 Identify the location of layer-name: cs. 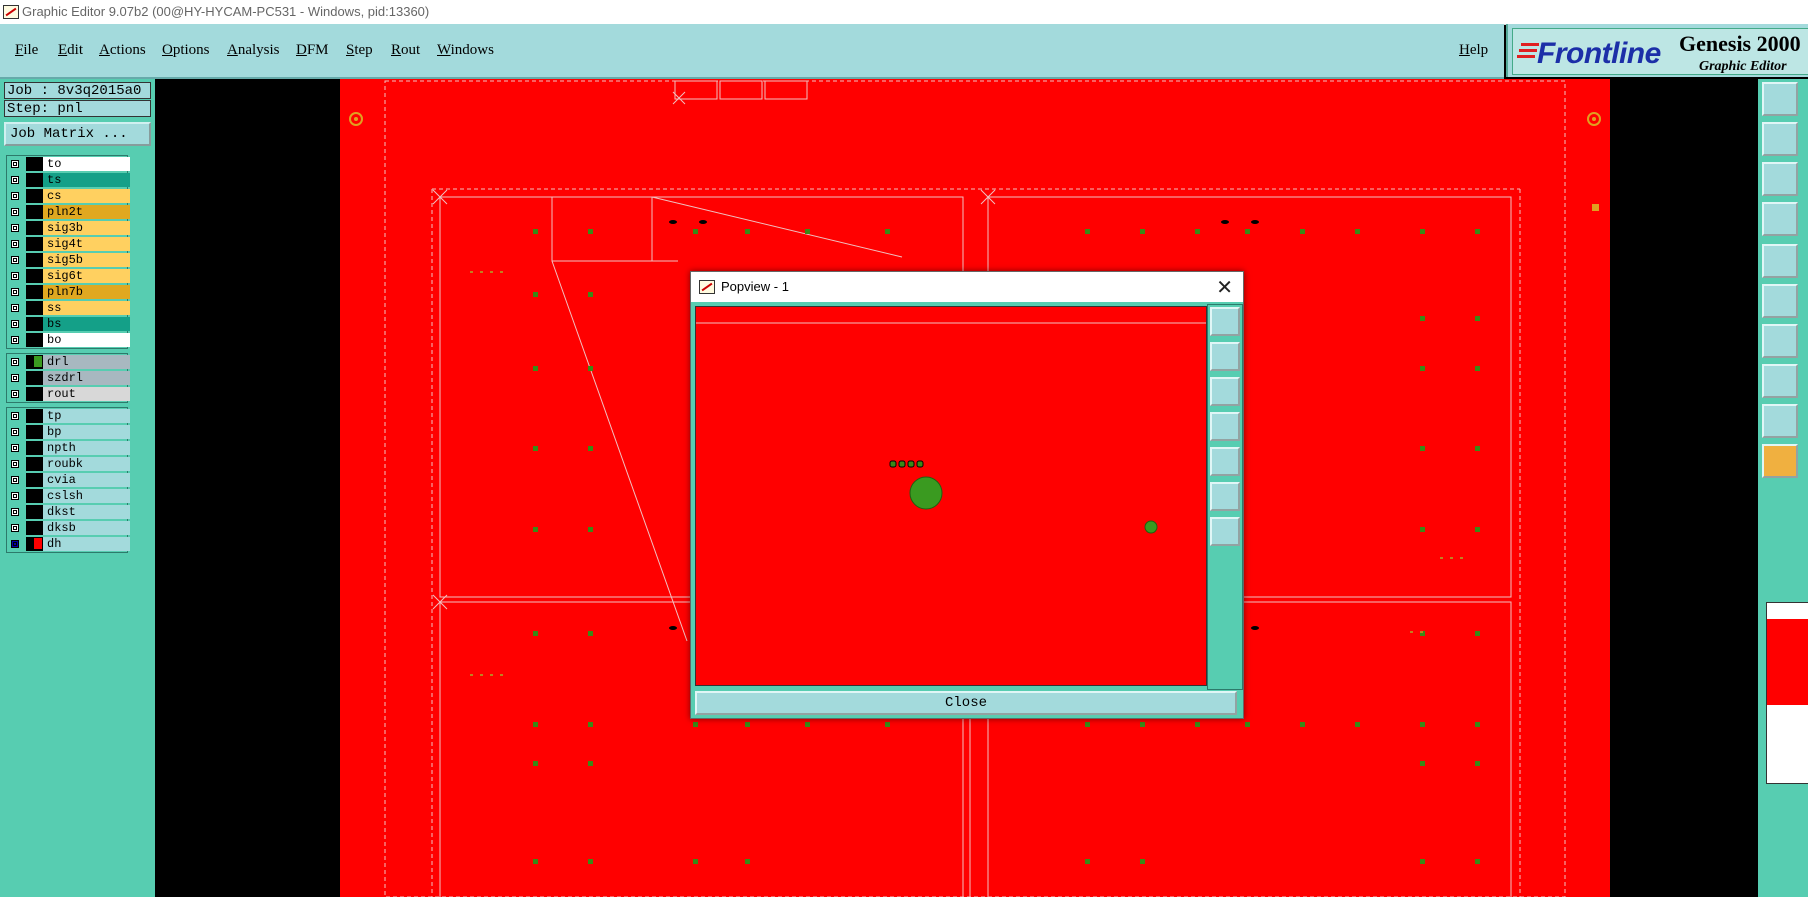
(86, 196).